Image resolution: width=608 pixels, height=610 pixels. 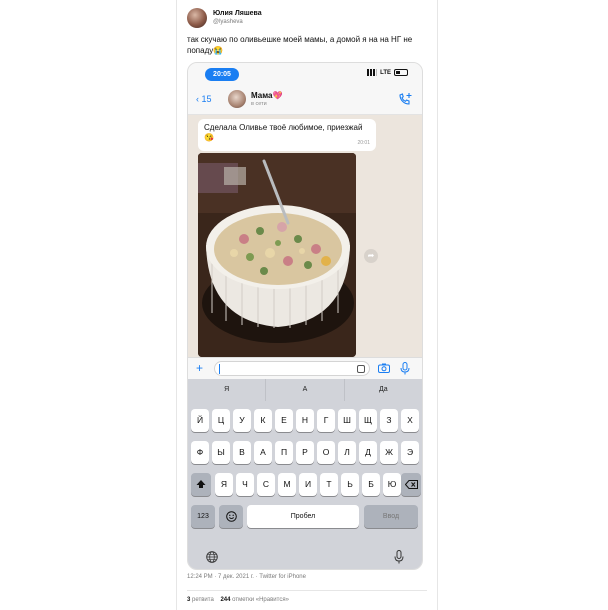 I want to click on key: Ю, so click(x=392, y=484).